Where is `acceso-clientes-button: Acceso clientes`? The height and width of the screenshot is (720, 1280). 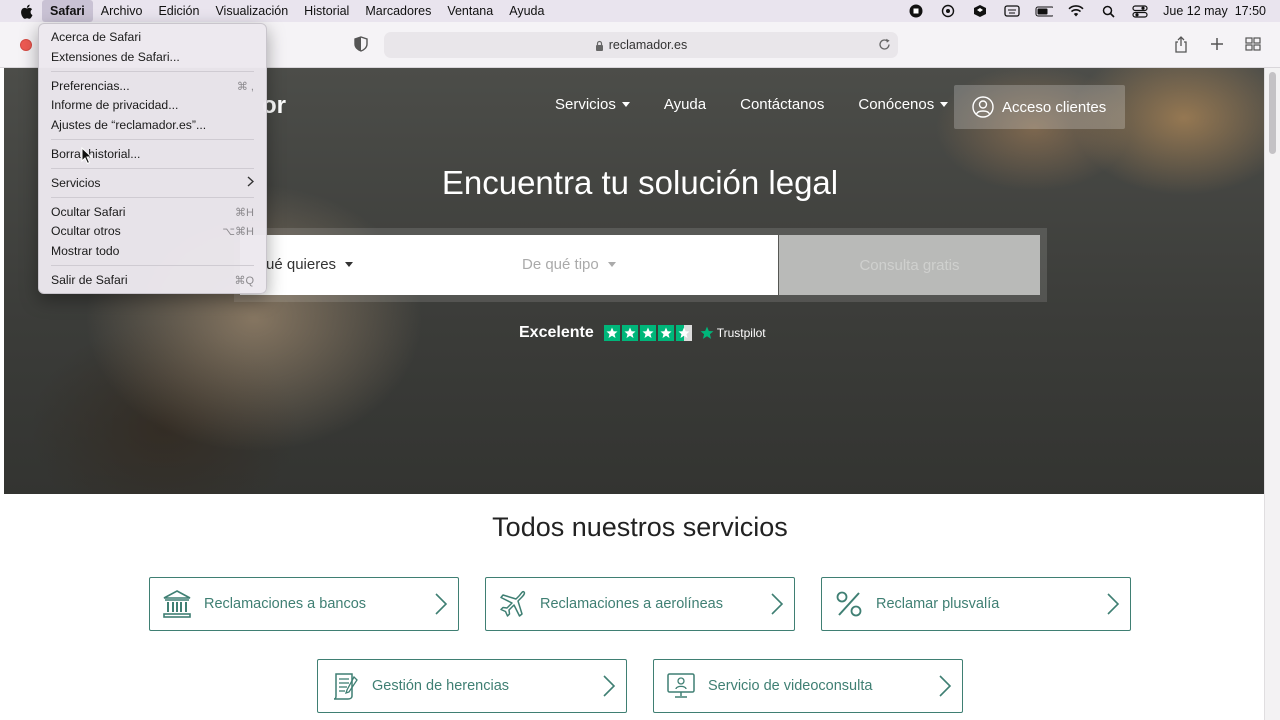
acceso-clientes-button: Acceso clientes is located at coordinates (1039, 107).